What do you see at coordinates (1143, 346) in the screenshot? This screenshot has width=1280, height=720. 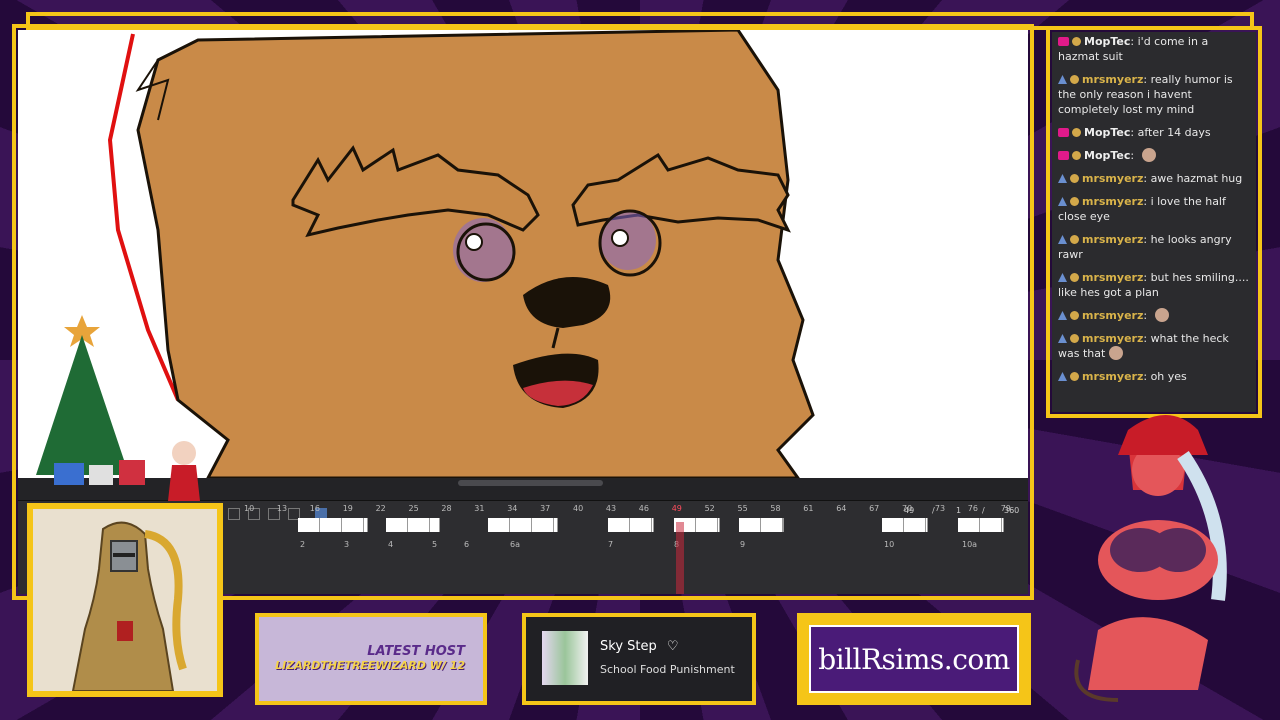 I see `chat-message: mrsmyerz: what the heck was that` at bounding box center [1143, 346].